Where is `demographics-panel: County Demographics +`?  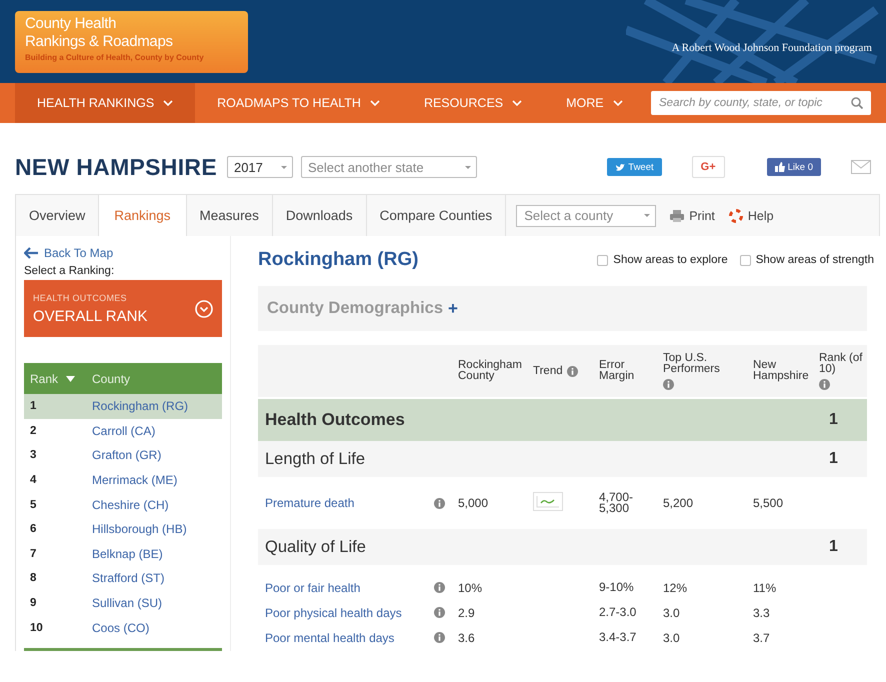 demographics-panel: County Demographics + is located at coordinates (562, 308).